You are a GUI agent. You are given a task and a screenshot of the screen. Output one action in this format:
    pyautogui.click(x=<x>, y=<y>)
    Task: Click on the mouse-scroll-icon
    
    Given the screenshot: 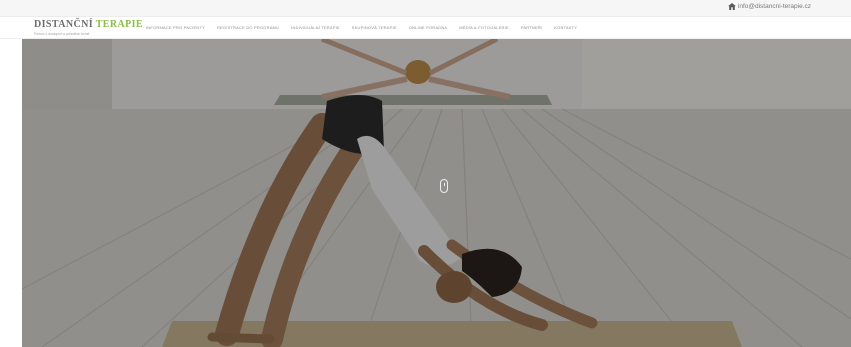 What is the action you would take?
    pyautogui.click(x=444, y=186)
    